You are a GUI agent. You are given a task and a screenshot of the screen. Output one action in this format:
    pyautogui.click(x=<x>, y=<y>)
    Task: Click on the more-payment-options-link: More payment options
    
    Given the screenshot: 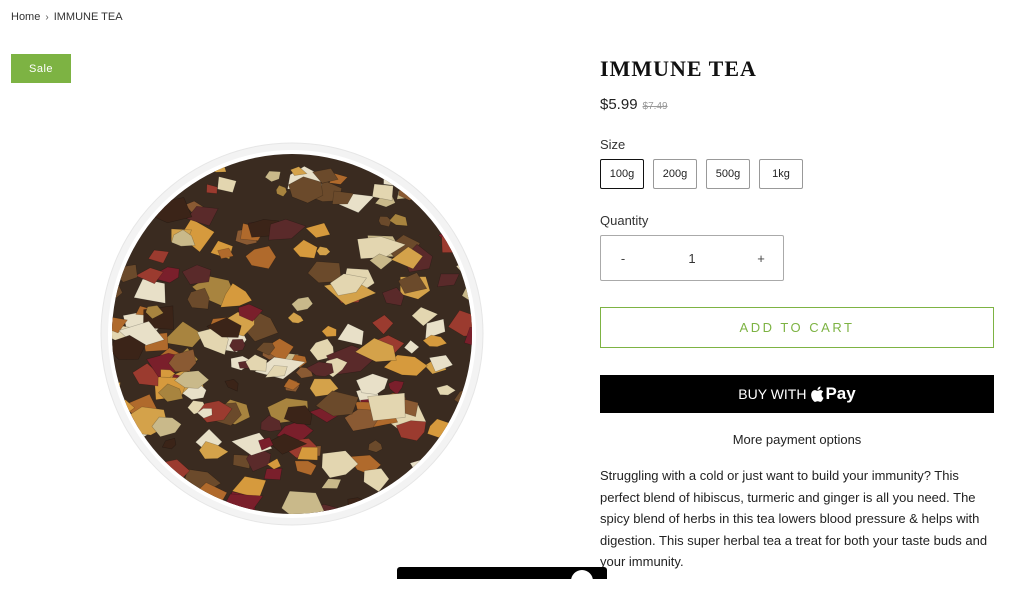 What is the action you would take?
    pyautogui.click(x=797, y=439)
    